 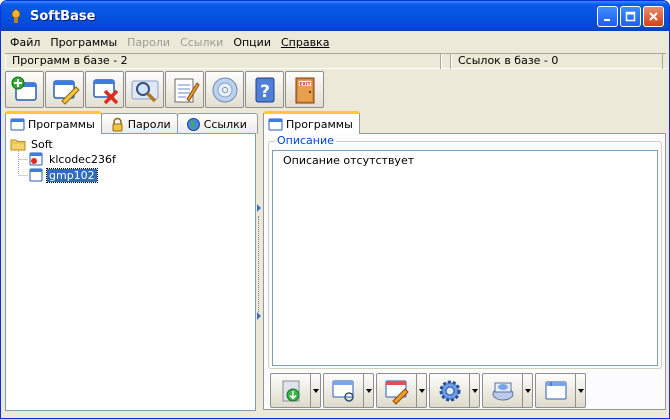 I want to click on info-bar: Программ в базе - 2 Ссылок в базе - 0, so click(x=335, y=61).